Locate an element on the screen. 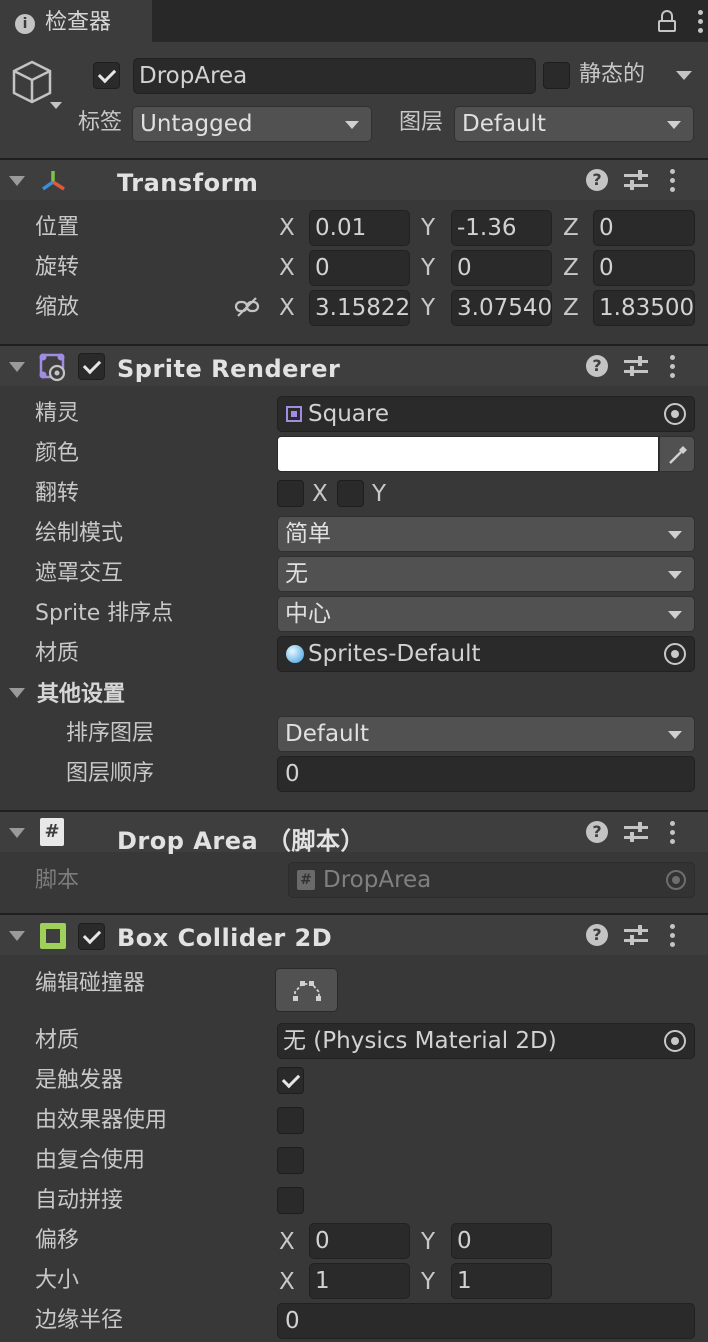 The width and height of the screenshot is (708, 1342). scale-y-field: 3.07540 is located at coordinates (501, 308).